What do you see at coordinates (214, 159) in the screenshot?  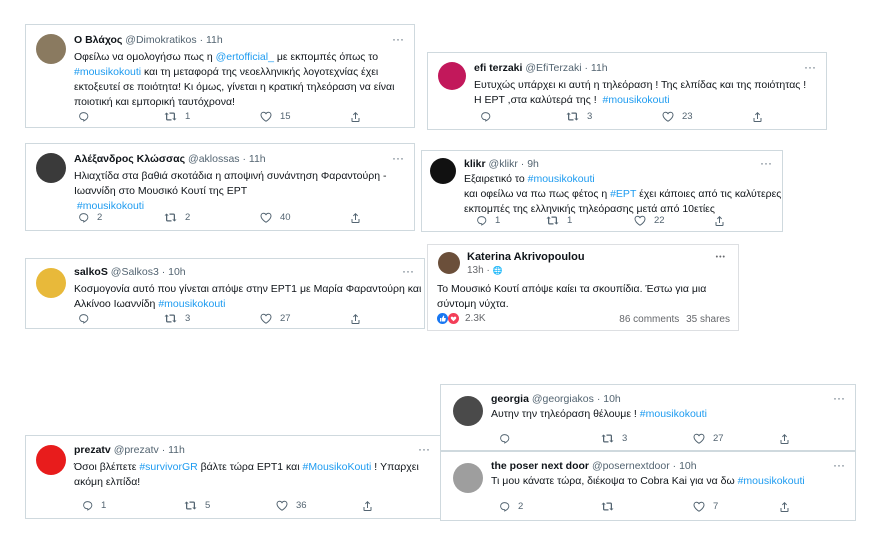 I see `author-handle: @aklossas` at bounding box center [214, 159].